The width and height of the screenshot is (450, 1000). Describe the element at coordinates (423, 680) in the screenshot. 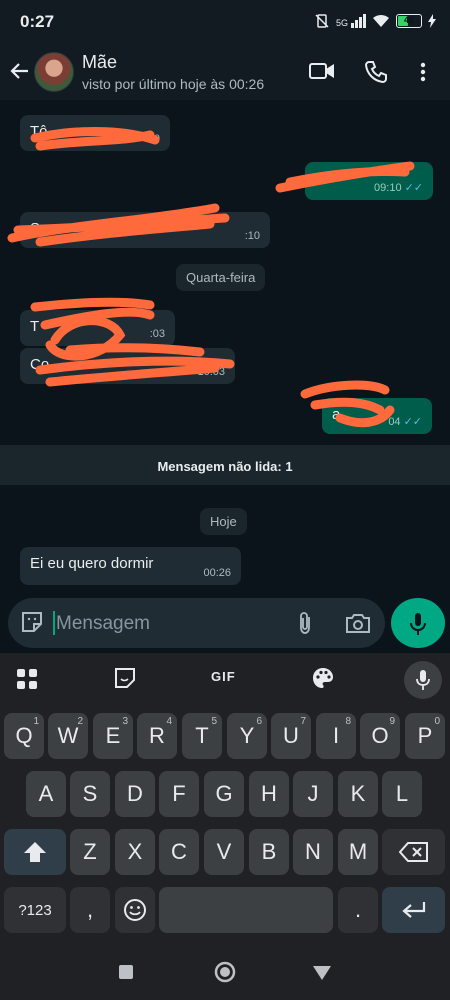

I see `keyboard-voice-button` at that location.